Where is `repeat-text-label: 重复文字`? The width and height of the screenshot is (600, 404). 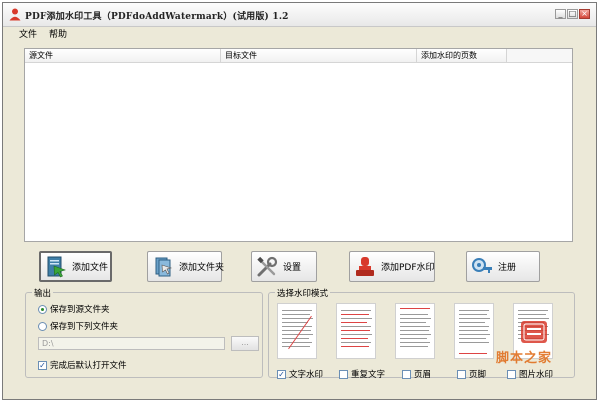 repeat-text-label: 重复文字 is located at coordinates (368, 375).